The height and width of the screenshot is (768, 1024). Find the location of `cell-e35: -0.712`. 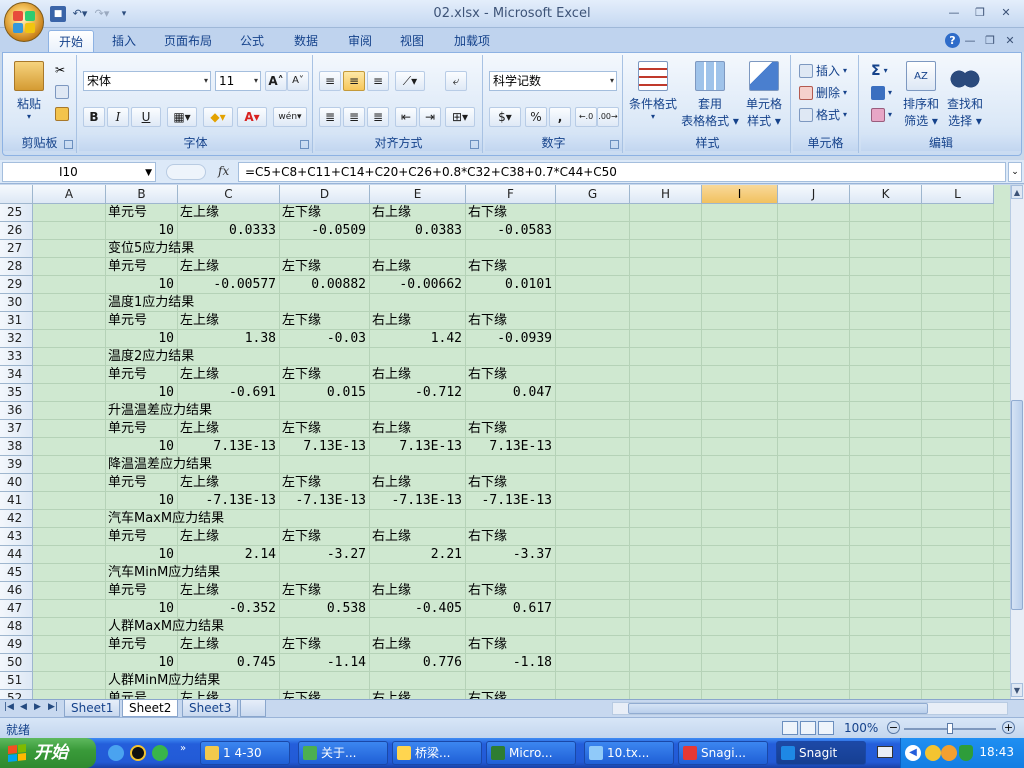

cell-e35: -0.712 is located at coordinates (416, 393).